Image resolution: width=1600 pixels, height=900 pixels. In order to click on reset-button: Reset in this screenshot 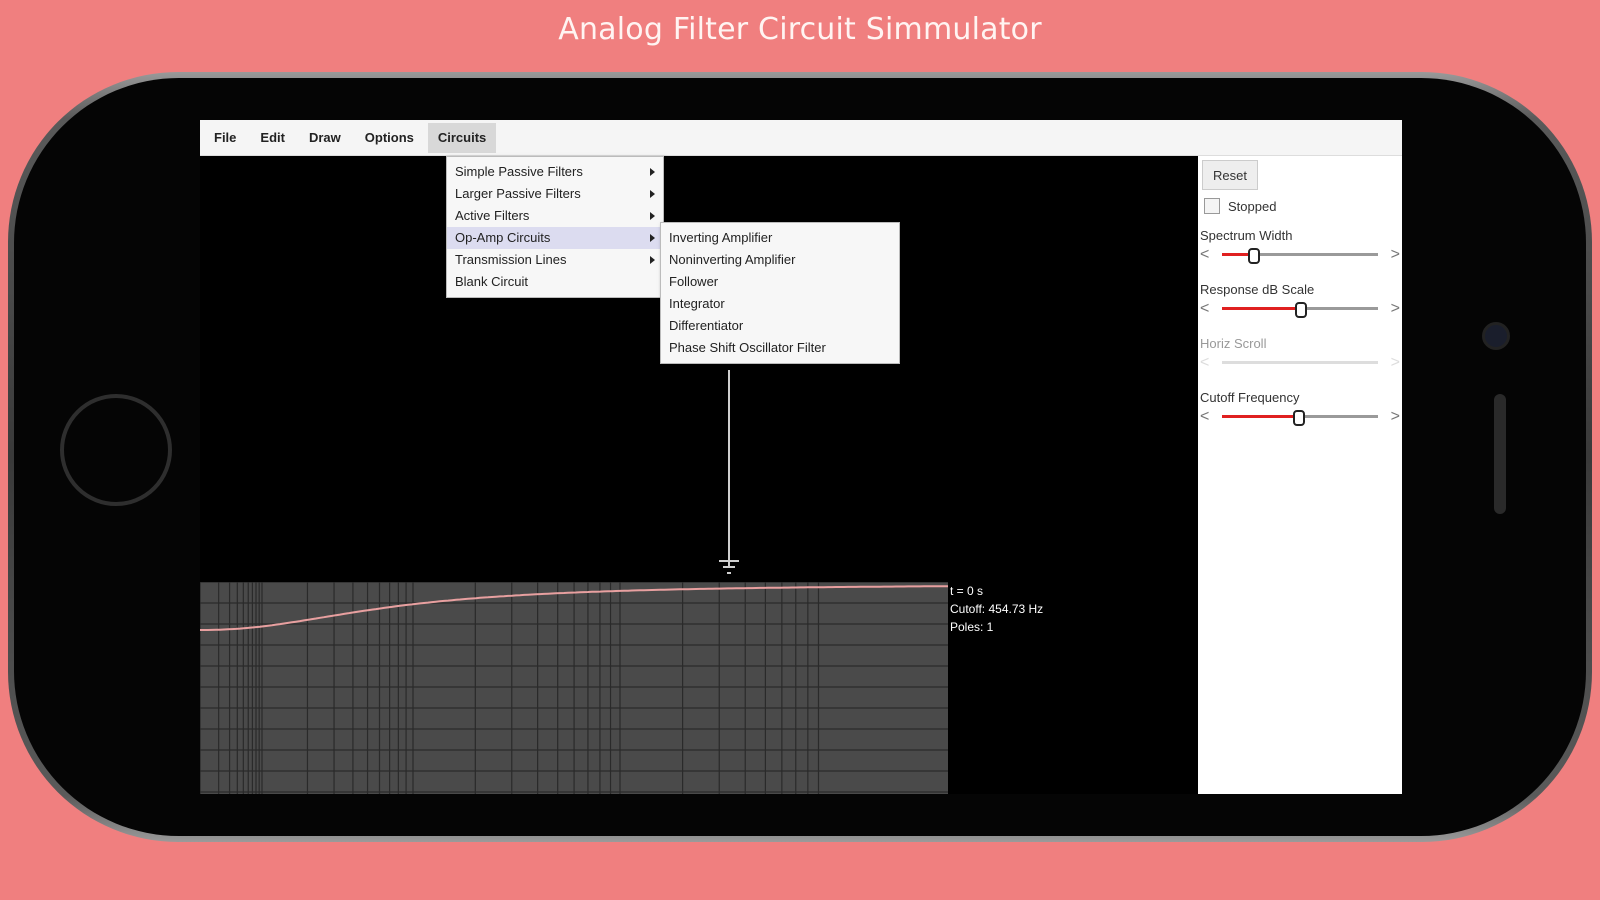, I will do `click(1230, 175)`.